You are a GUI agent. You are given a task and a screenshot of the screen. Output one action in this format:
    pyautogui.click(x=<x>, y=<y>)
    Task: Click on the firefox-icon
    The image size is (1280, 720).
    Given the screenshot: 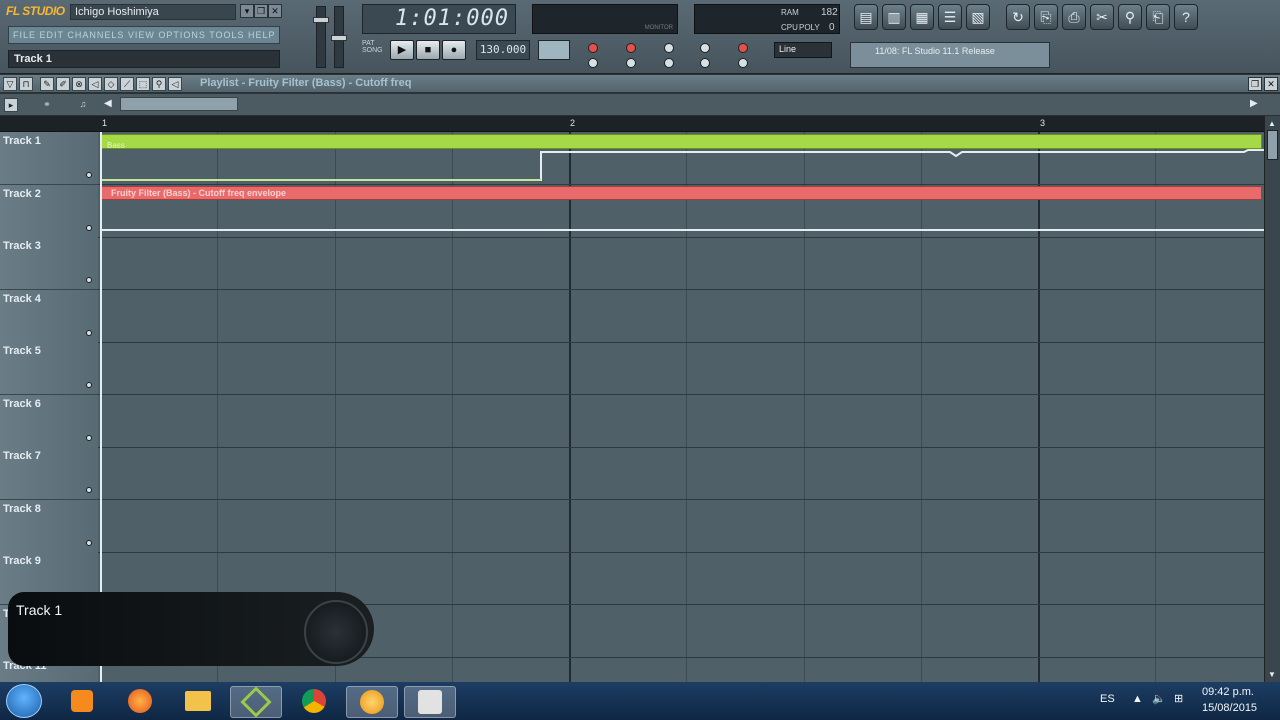 What is the action you would take?
    pyautogui.click(x=140, y=702)
    